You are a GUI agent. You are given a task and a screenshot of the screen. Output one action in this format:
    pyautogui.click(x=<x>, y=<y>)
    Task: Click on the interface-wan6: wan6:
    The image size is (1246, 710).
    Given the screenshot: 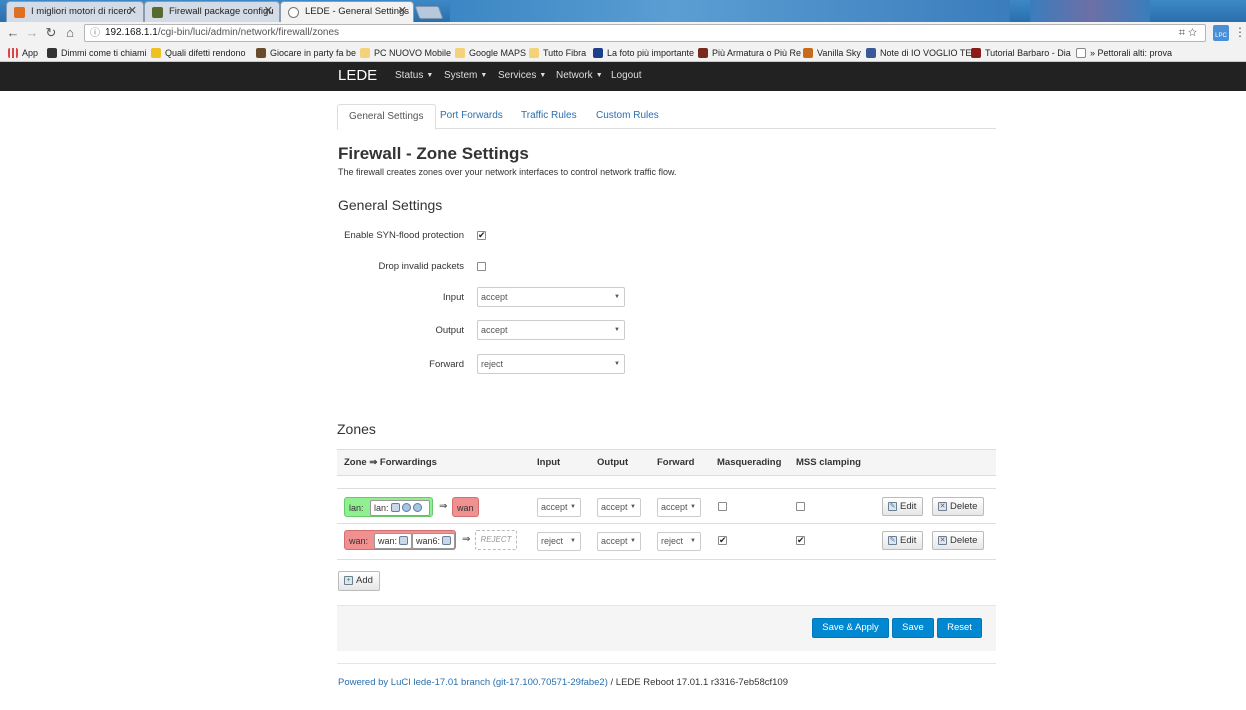 What is the action you would take?
    pyautogui.click(x=433, y=541)
    